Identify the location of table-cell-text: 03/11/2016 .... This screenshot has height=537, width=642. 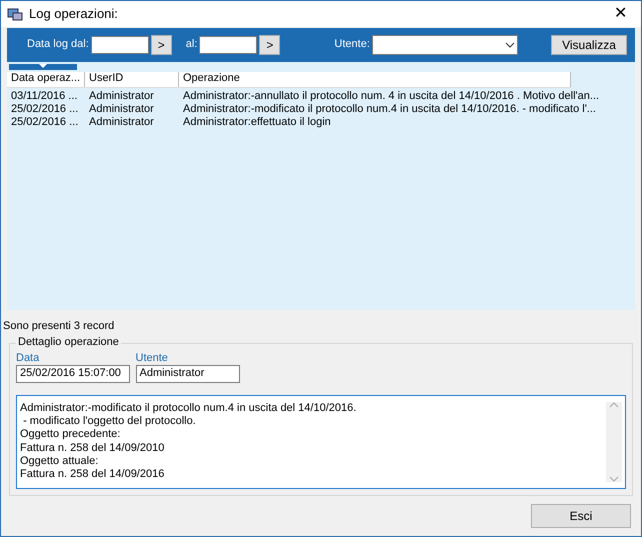
(44, 96).